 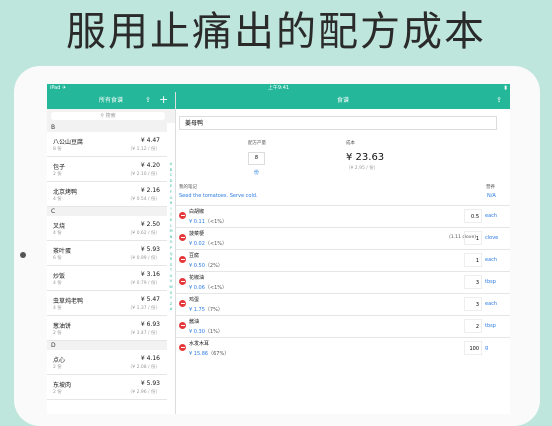 I want to click on home-button, so click(x=23, y=255).